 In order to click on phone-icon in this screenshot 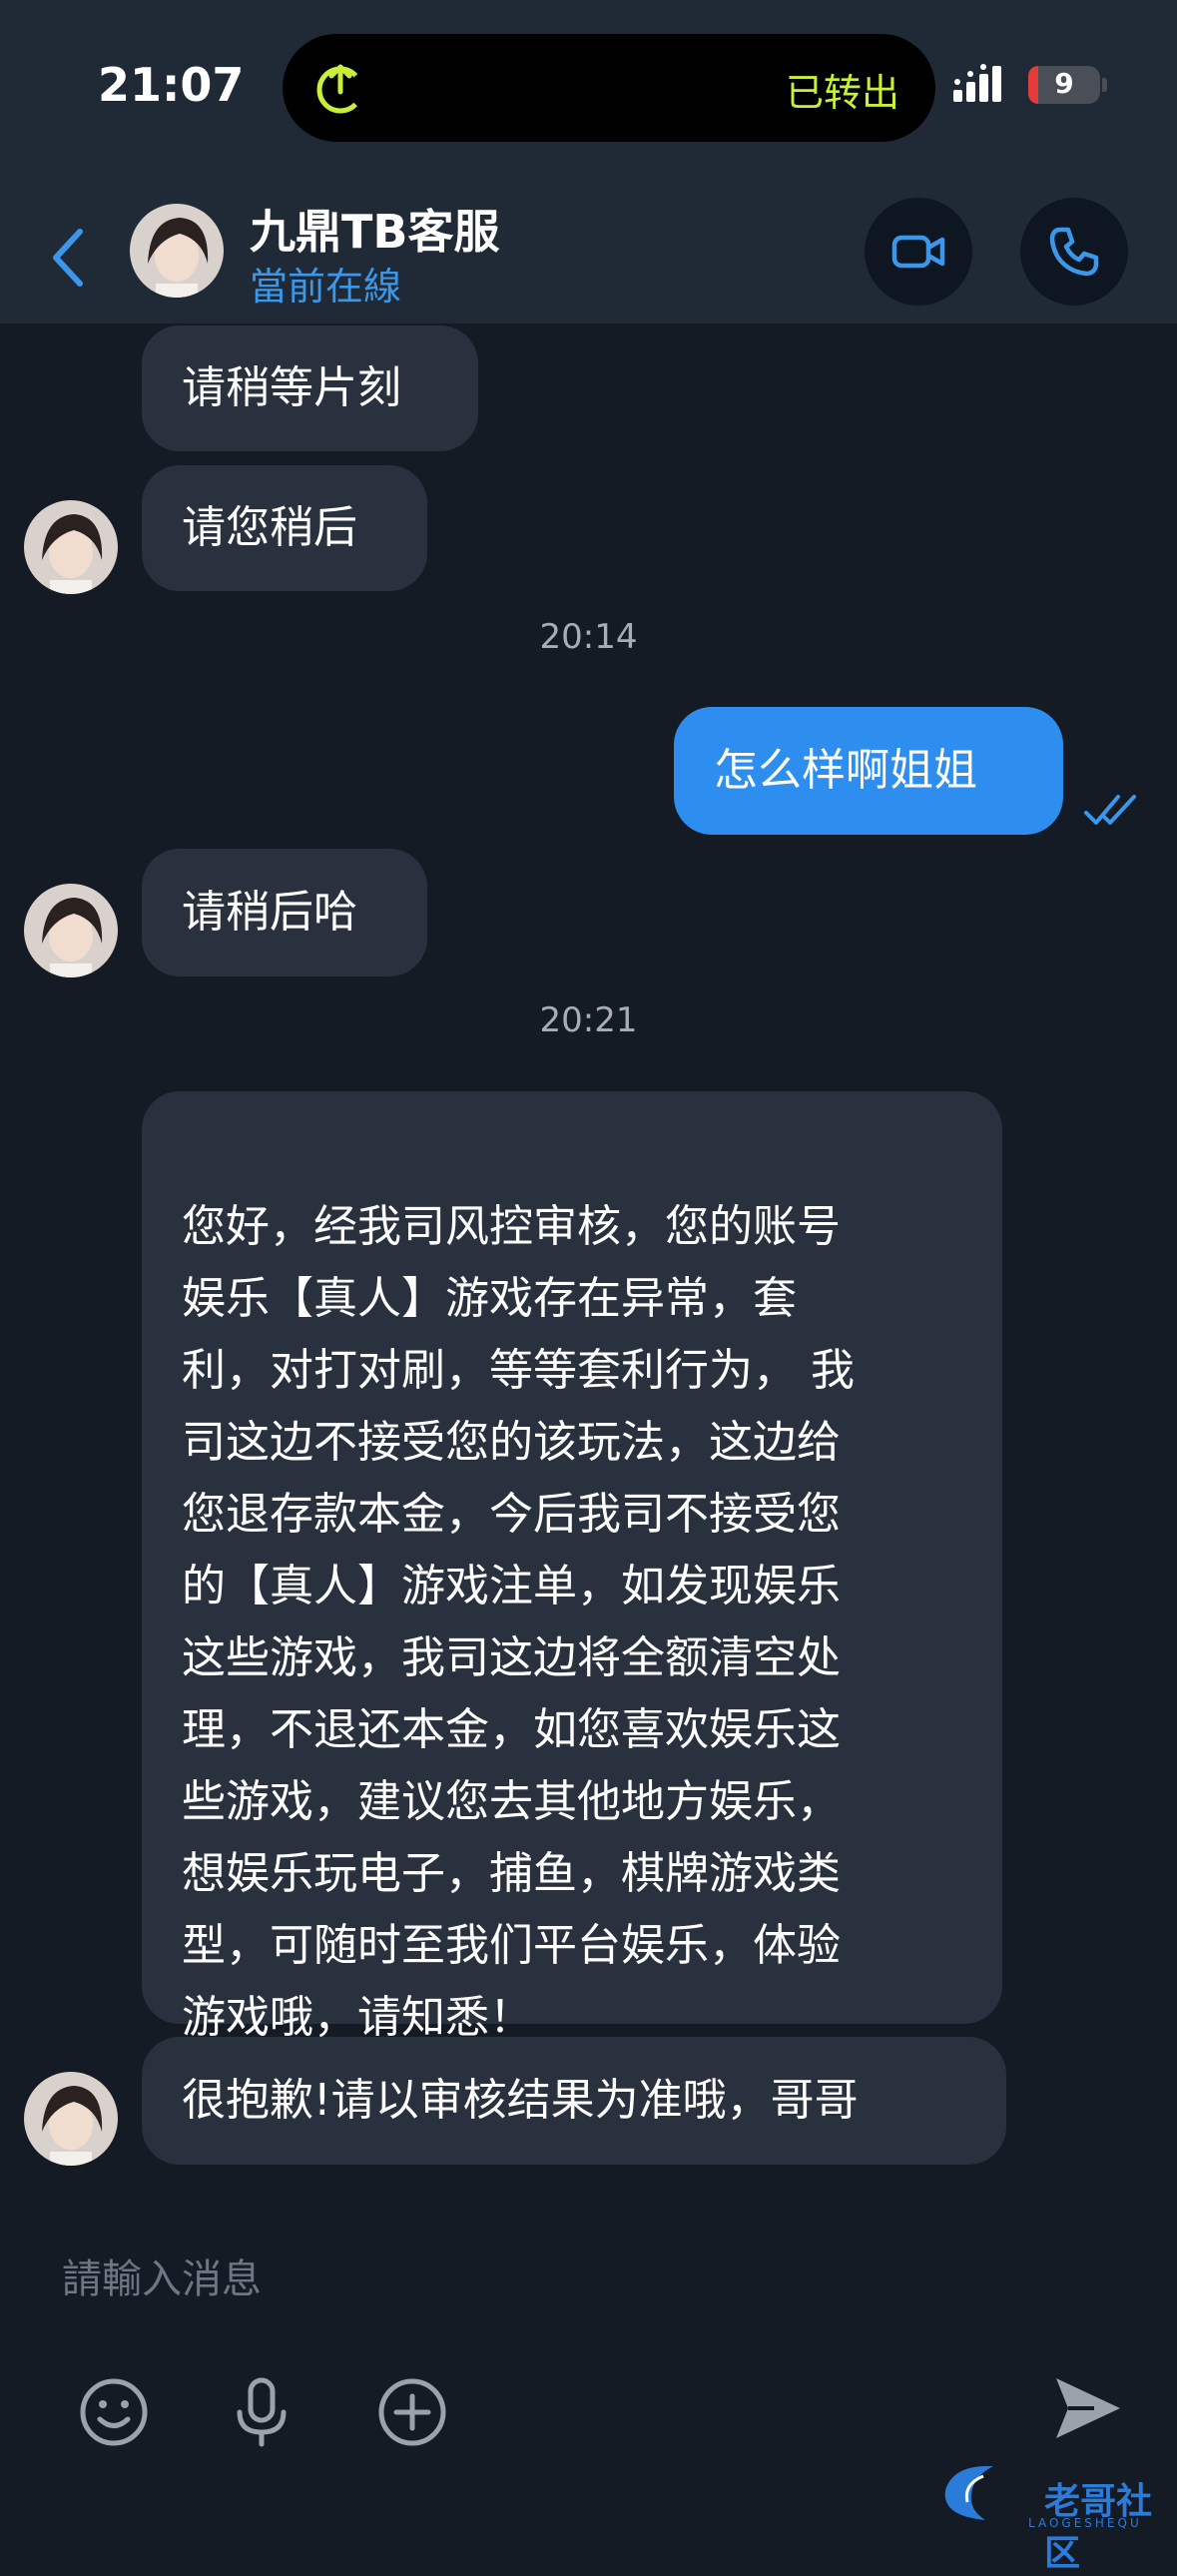, I will do `click(1074, 252)`.